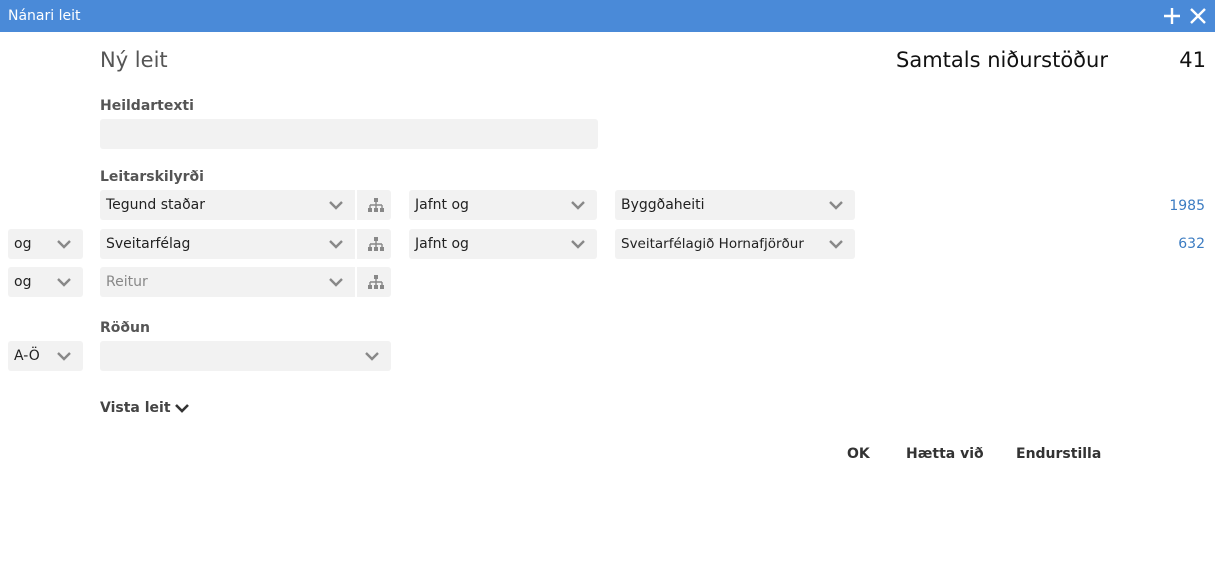 The height and width of the screenshot is (566, 1215). I want to click on sort-label: Röðun, so click(125, 328).